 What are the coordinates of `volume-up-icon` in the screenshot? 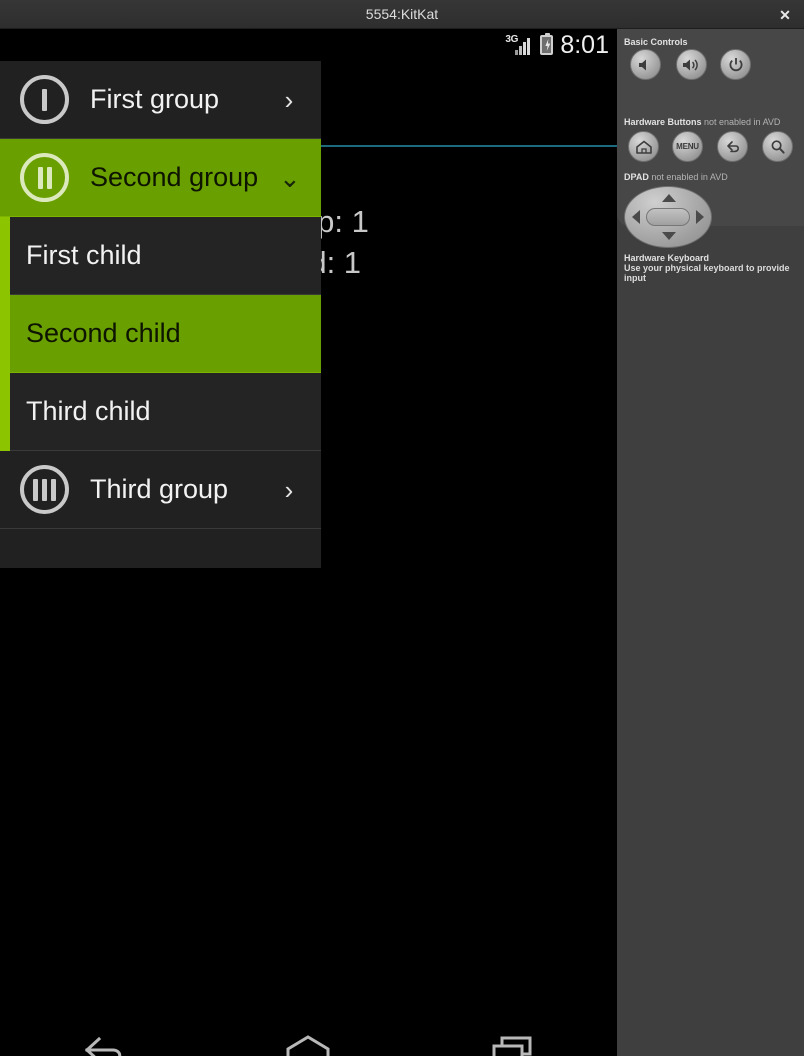 It's located at (690, 64).